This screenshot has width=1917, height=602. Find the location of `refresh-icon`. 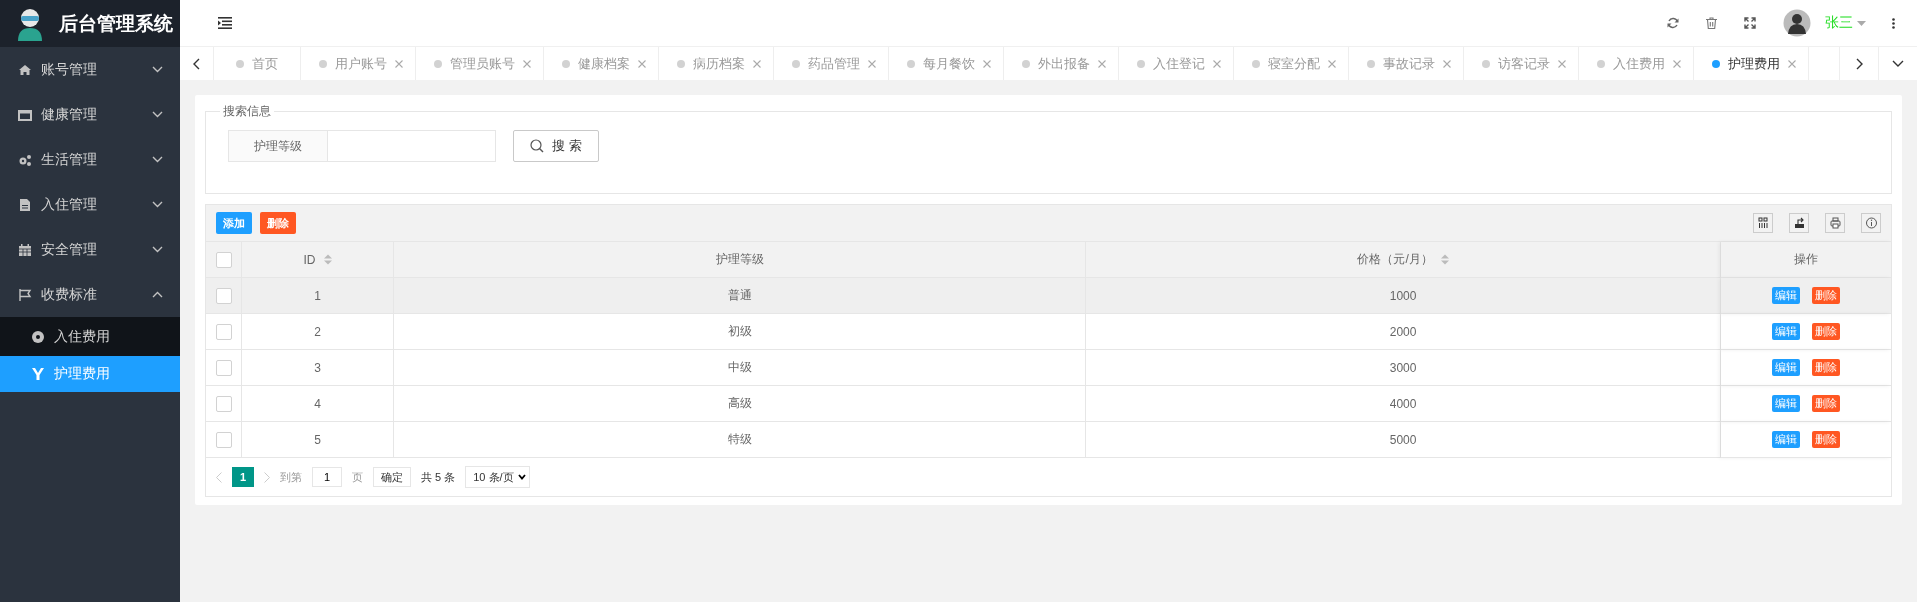

refresh-icon is located at coordinates (1673, 23).